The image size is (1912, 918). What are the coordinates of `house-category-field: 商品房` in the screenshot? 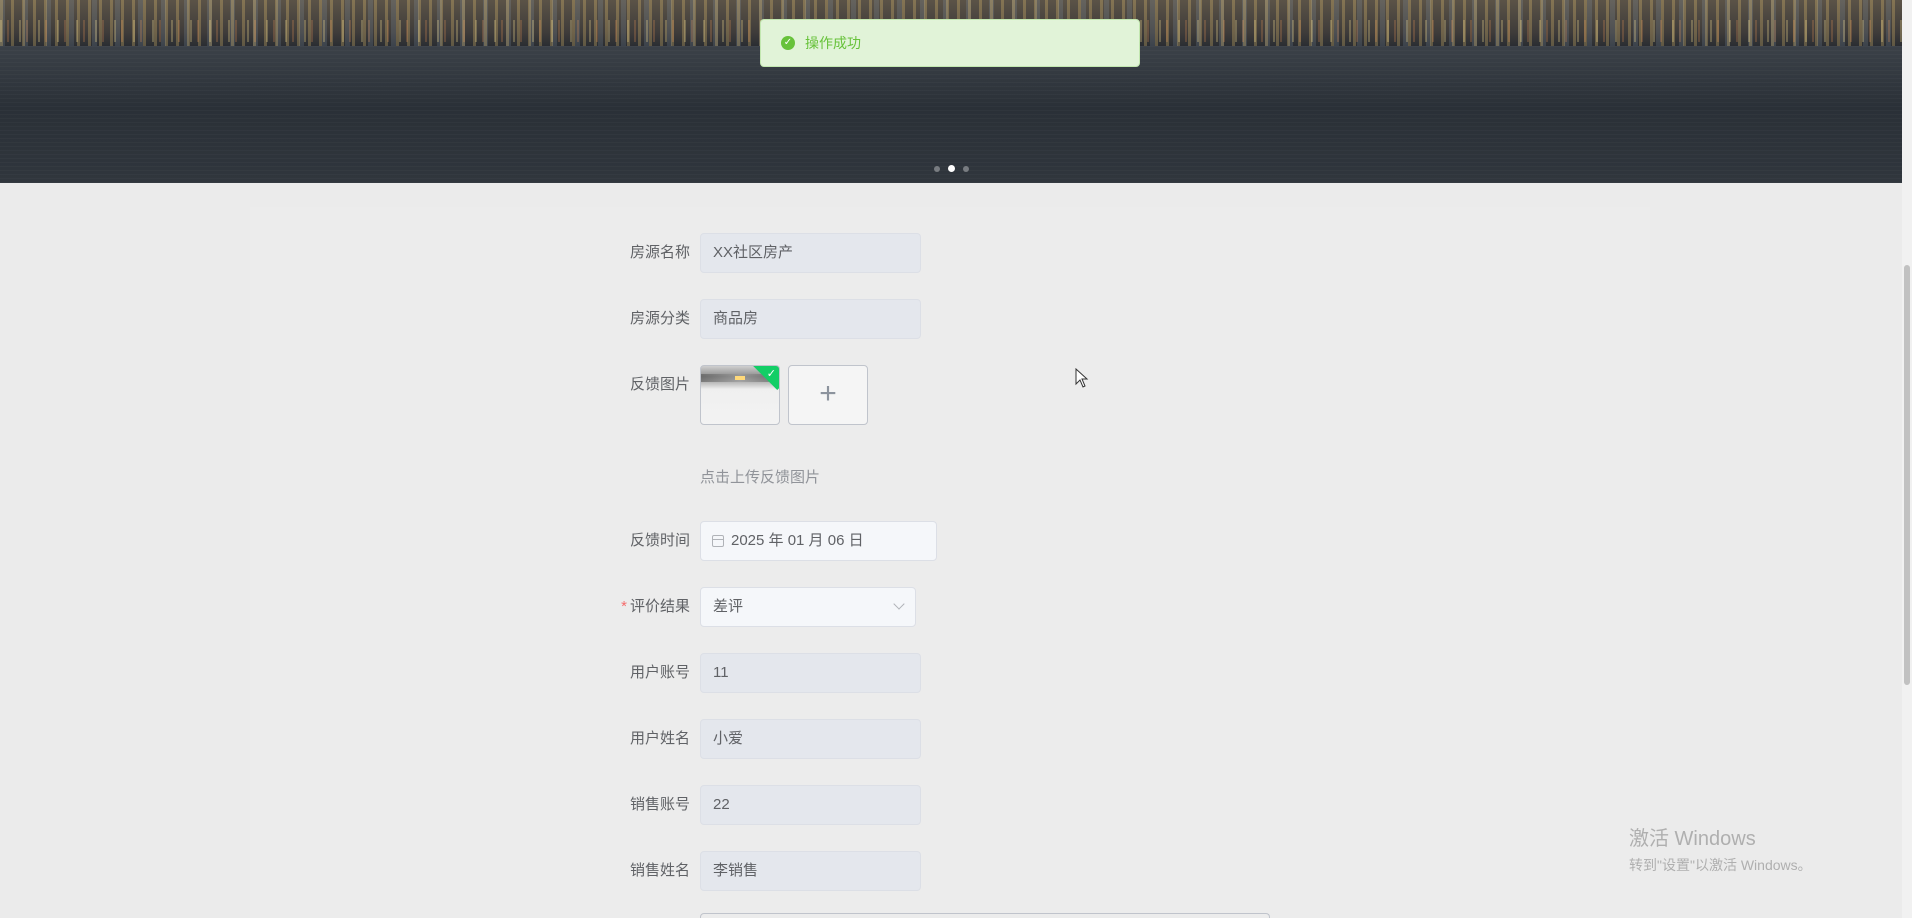 It's located at (810, 319).